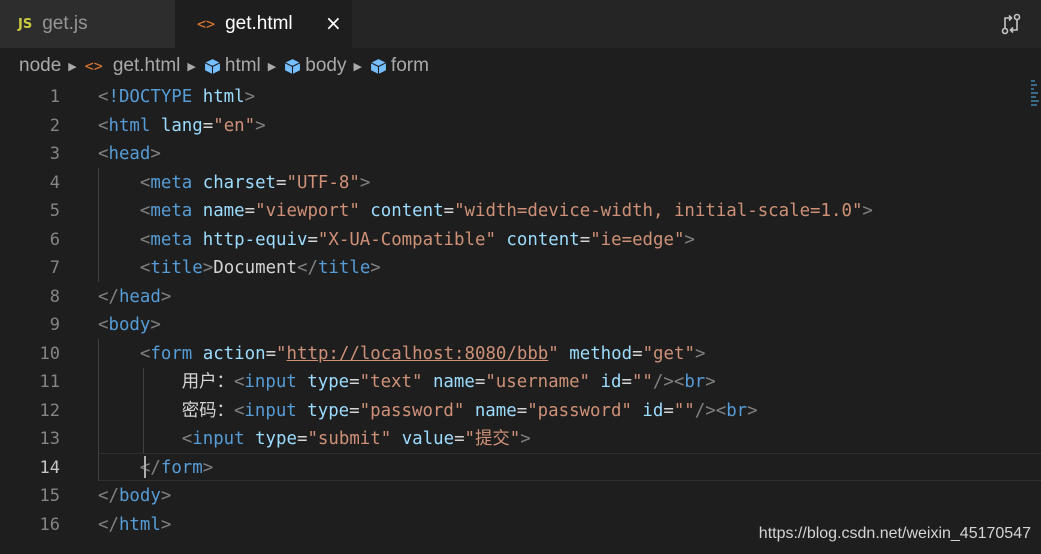 This screenshot has width=1041, height=554. I want to click on line-number: 9, so click(54, 325).